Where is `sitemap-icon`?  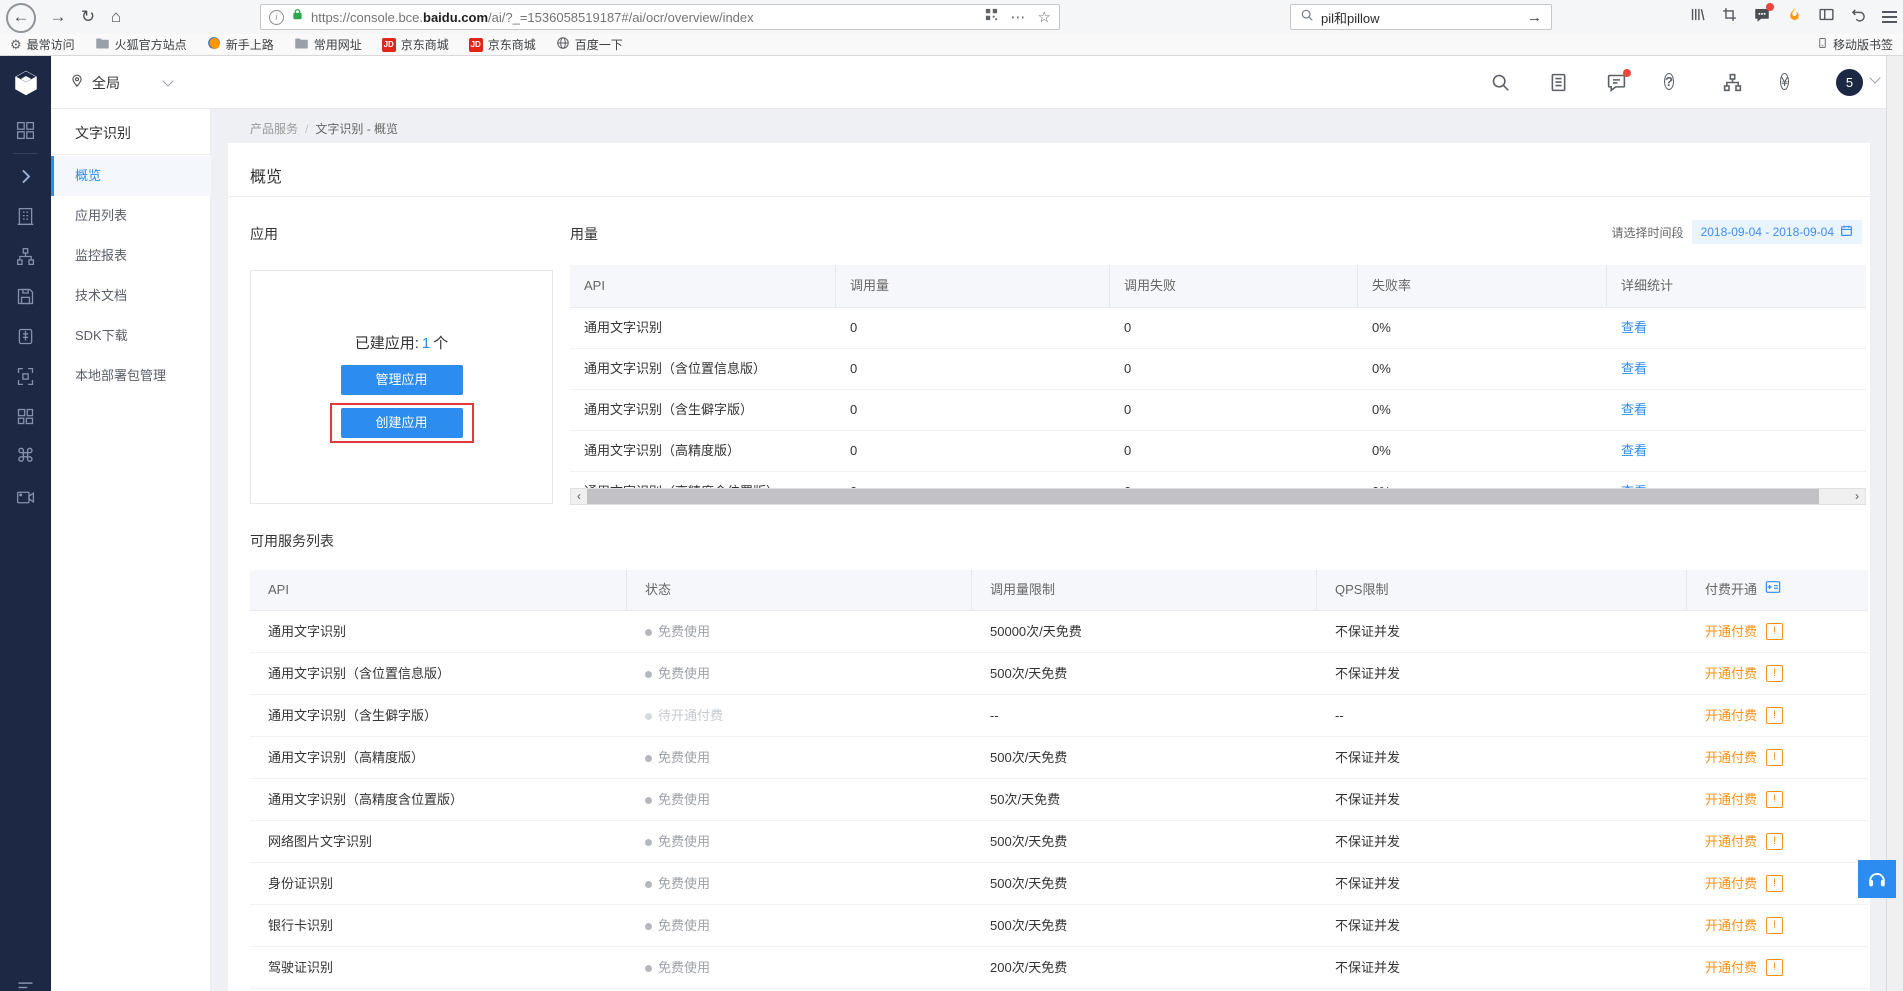
sitemap-icon is located at coordinates (1733, 83).